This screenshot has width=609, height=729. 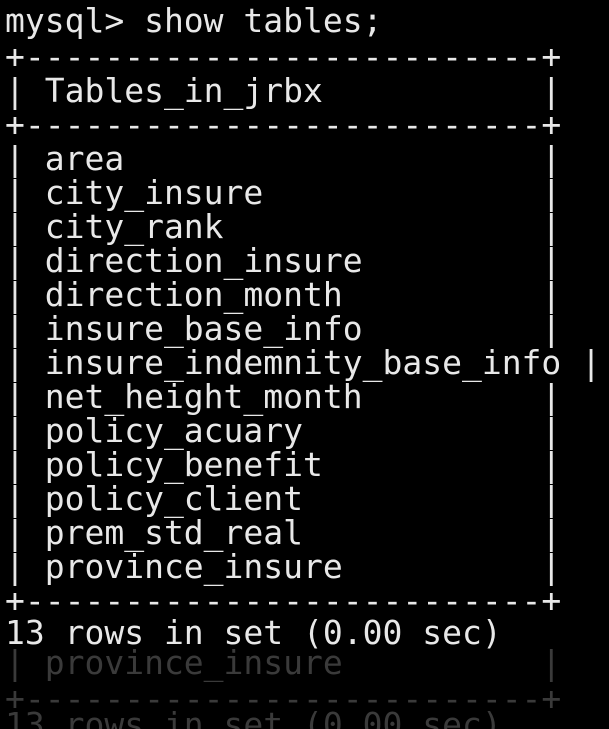 What do you see at coordinates (283, 662) in the screenshot?
I see `ghost-table-row: | province_insure |` at bounding box center [283, 662].